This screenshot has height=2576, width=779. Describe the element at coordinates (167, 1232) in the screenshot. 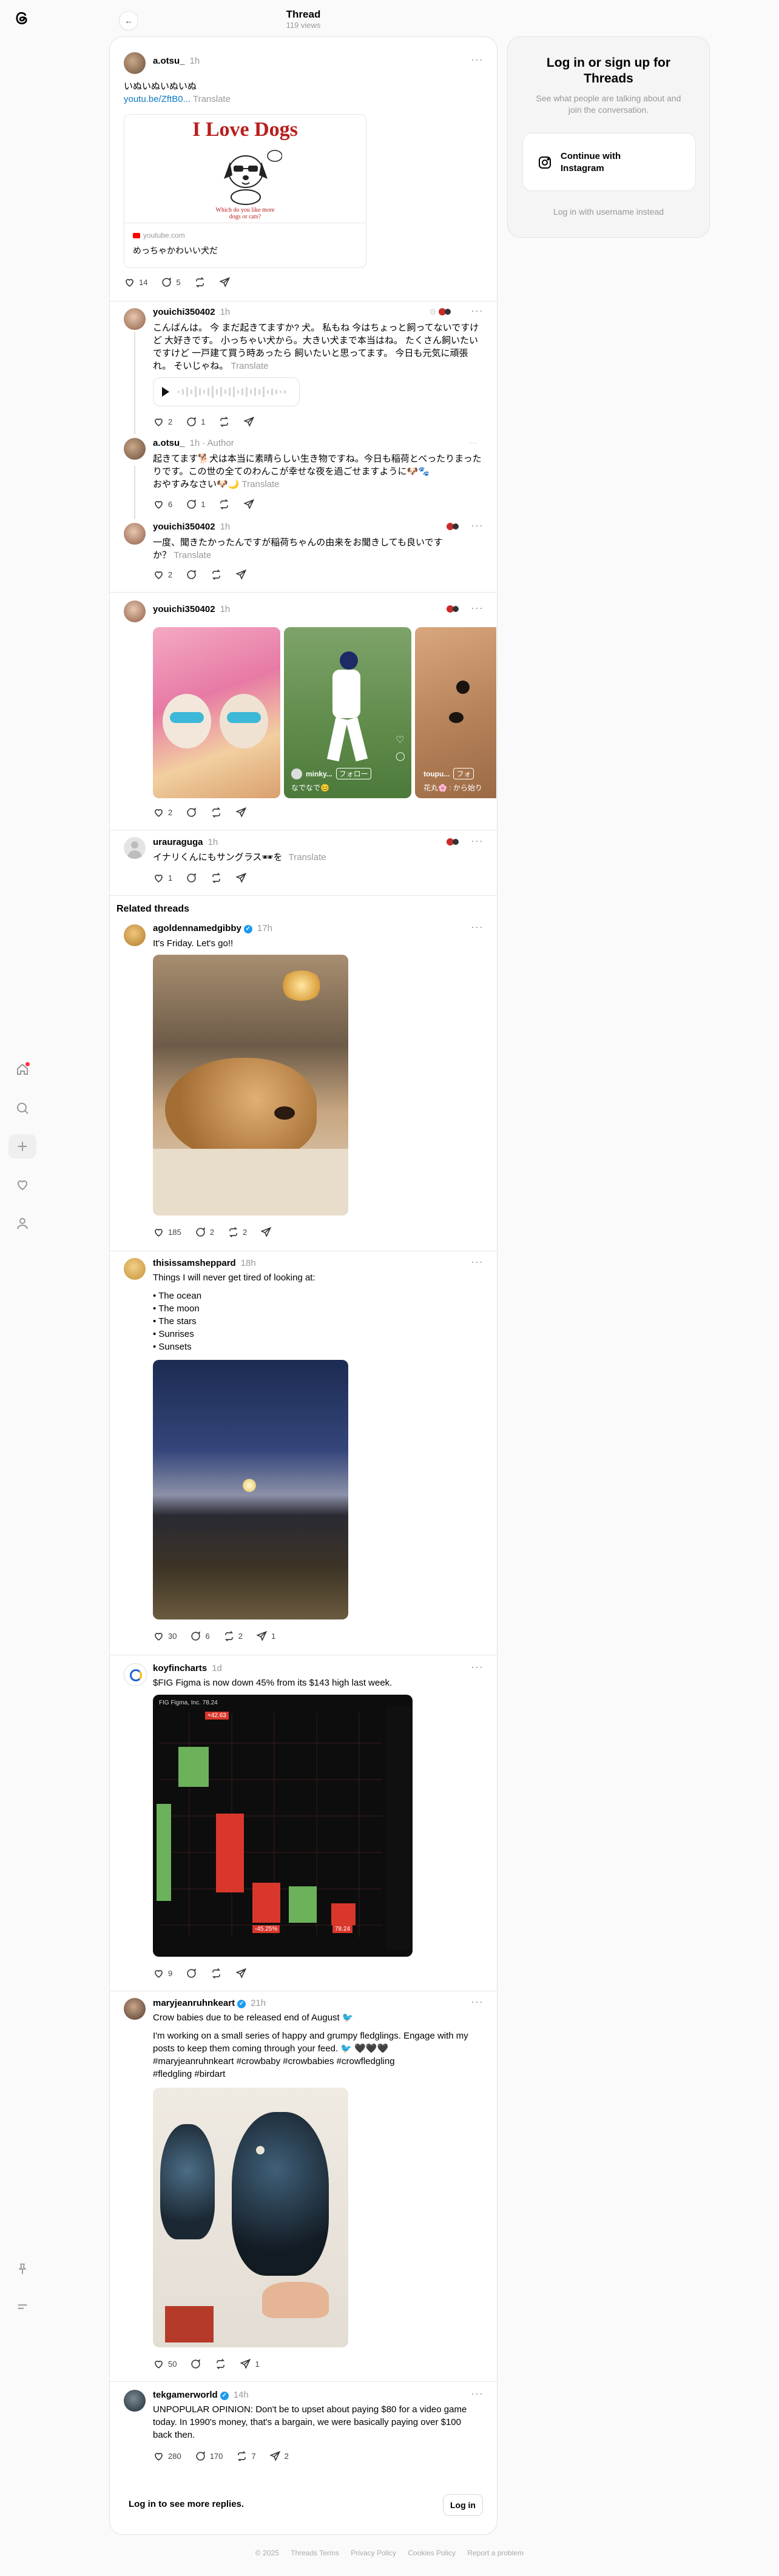

I see `like-button: 185` at that location.